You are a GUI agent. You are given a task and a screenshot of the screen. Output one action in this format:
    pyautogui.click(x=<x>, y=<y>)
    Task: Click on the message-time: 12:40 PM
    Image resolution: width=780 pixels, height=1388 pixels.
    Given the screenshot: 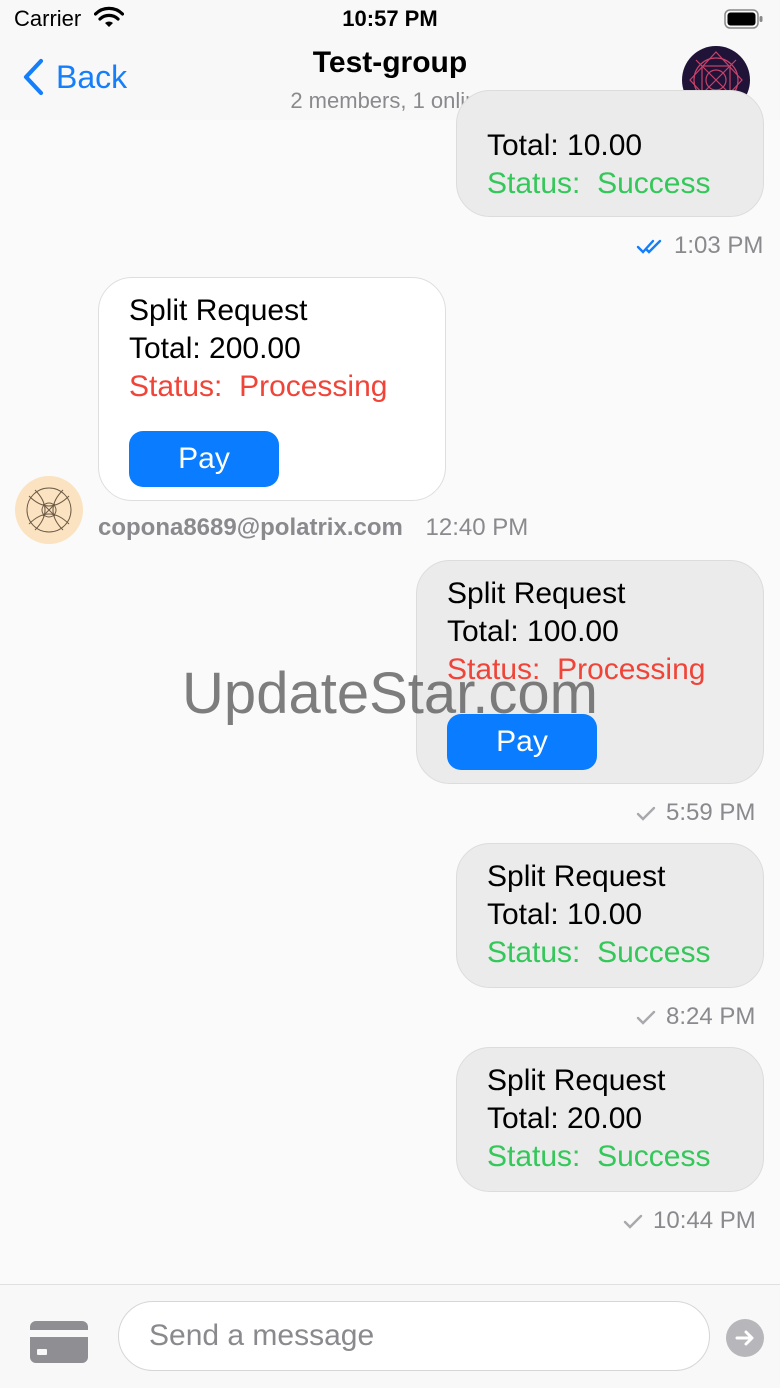 What is the action you would take?
    pyautogui.click(x=477, y=527)
    